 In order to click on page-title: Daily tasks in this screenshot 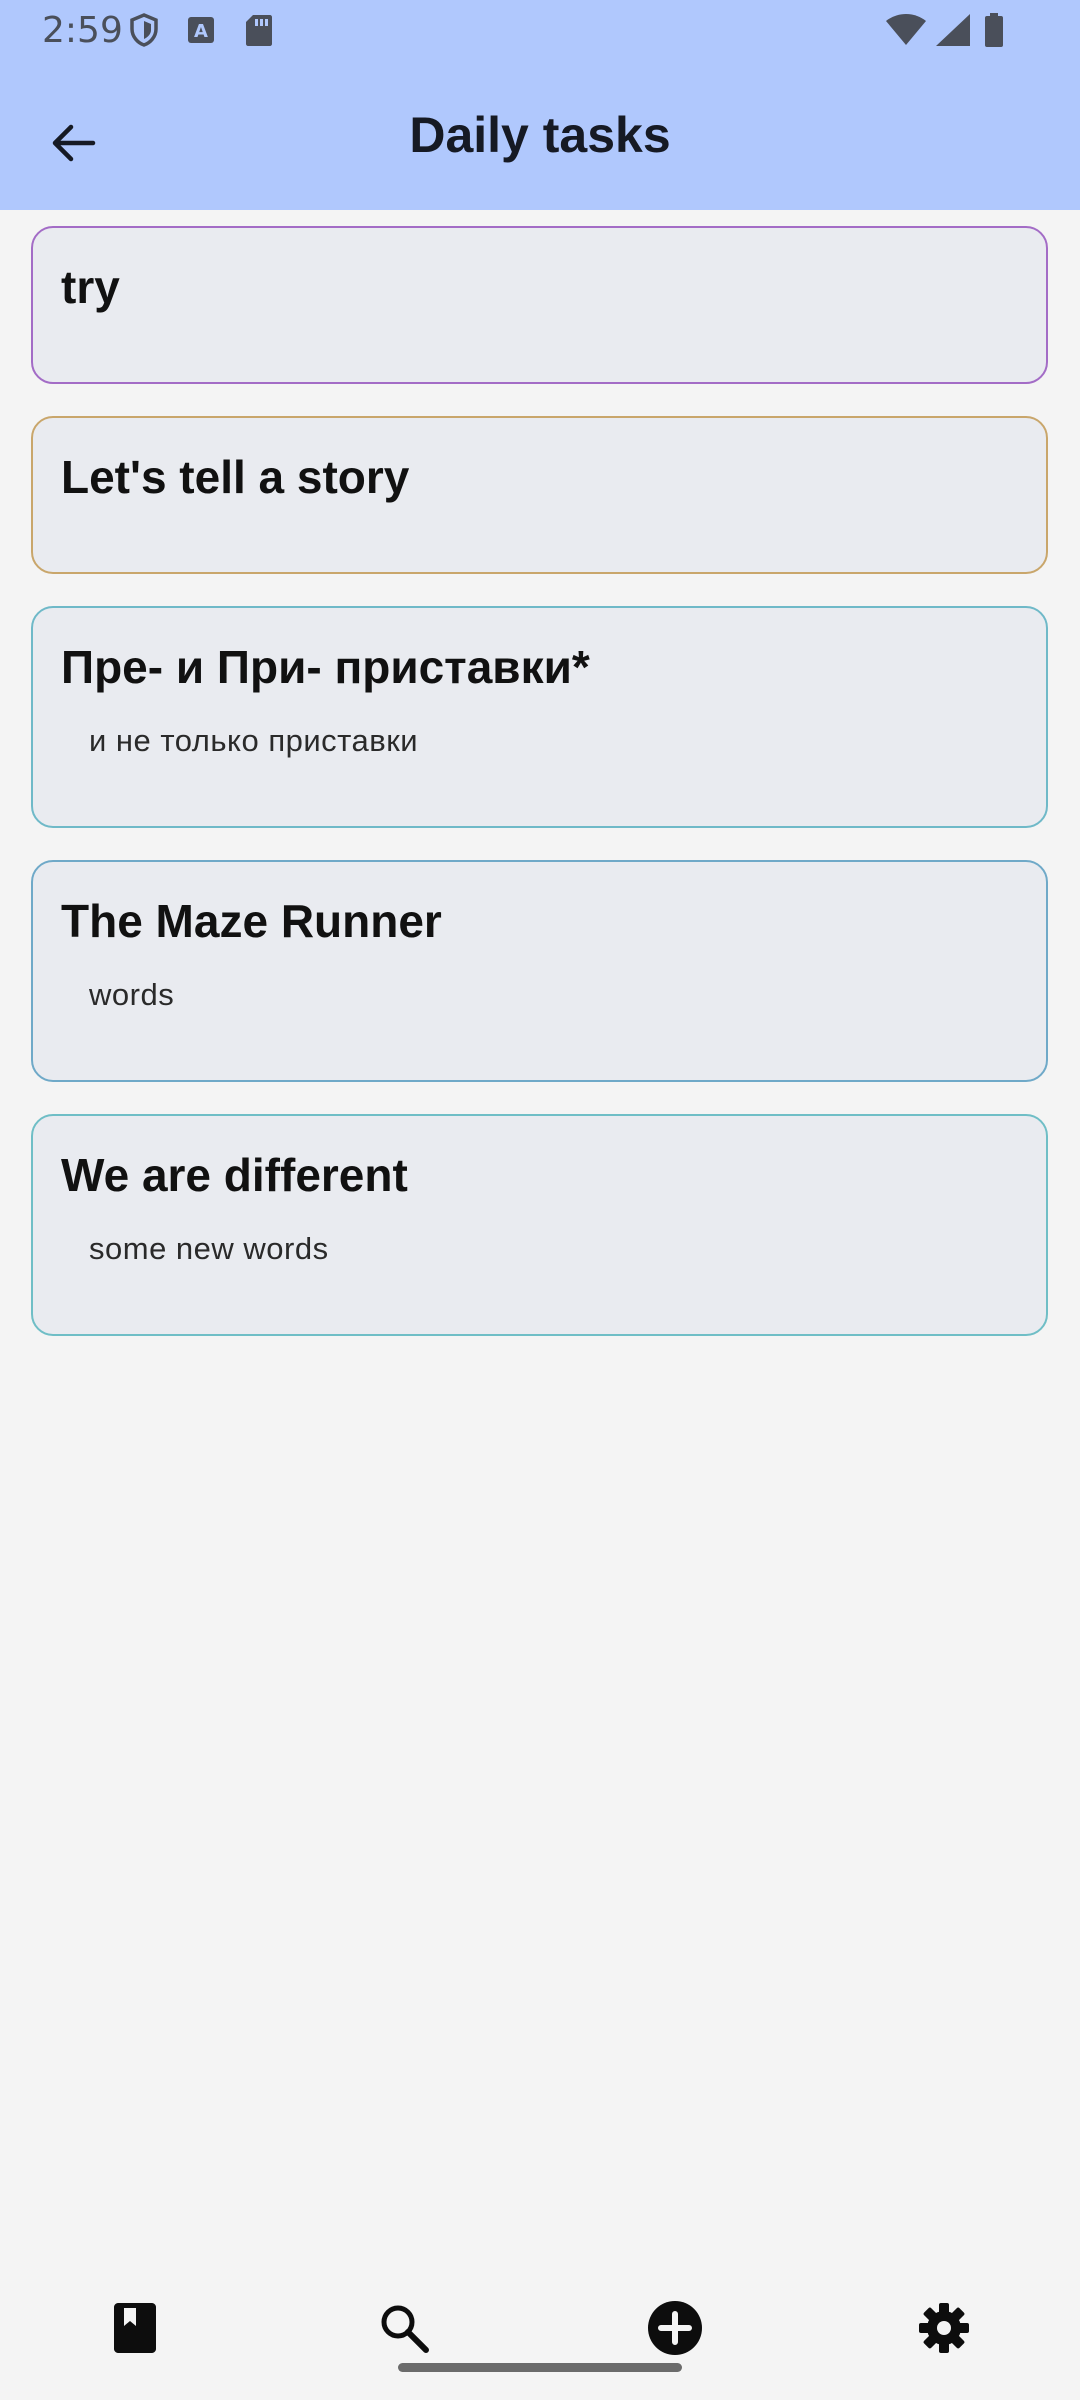, I will do `click(540, 135)`.